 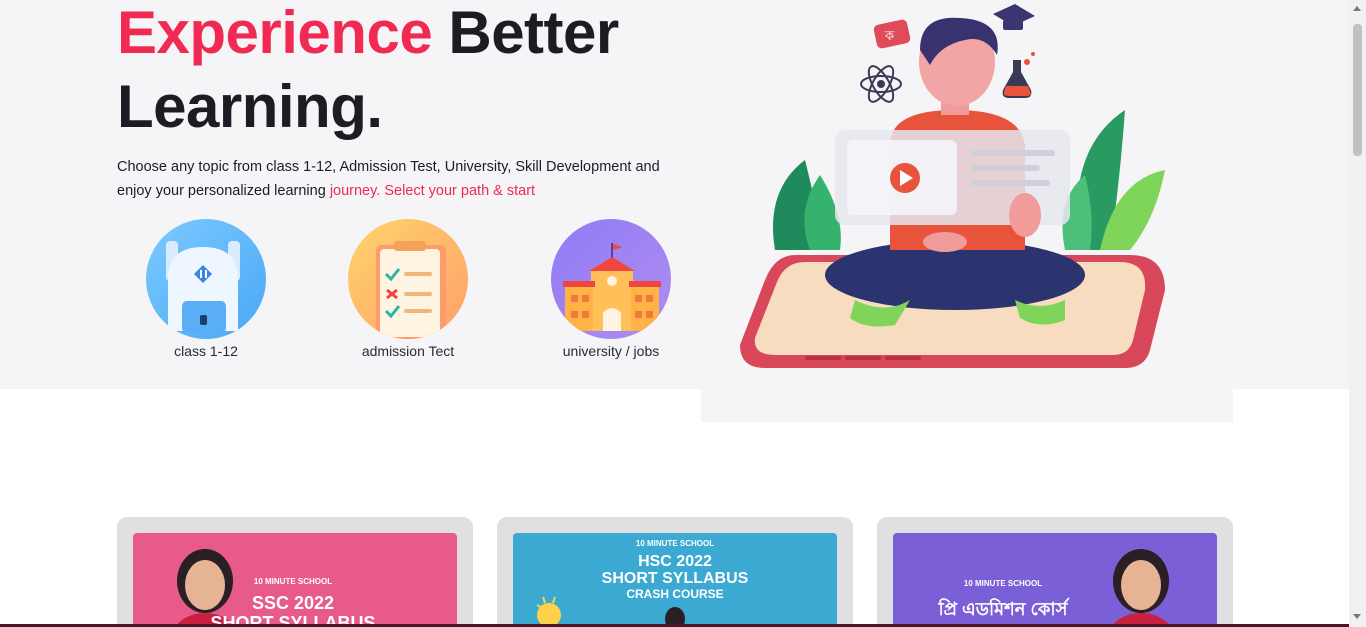 What do you see at coordinates (889, 36) in the screenshot?
I see `svg-text: ক` at bounding box center [889, 36].